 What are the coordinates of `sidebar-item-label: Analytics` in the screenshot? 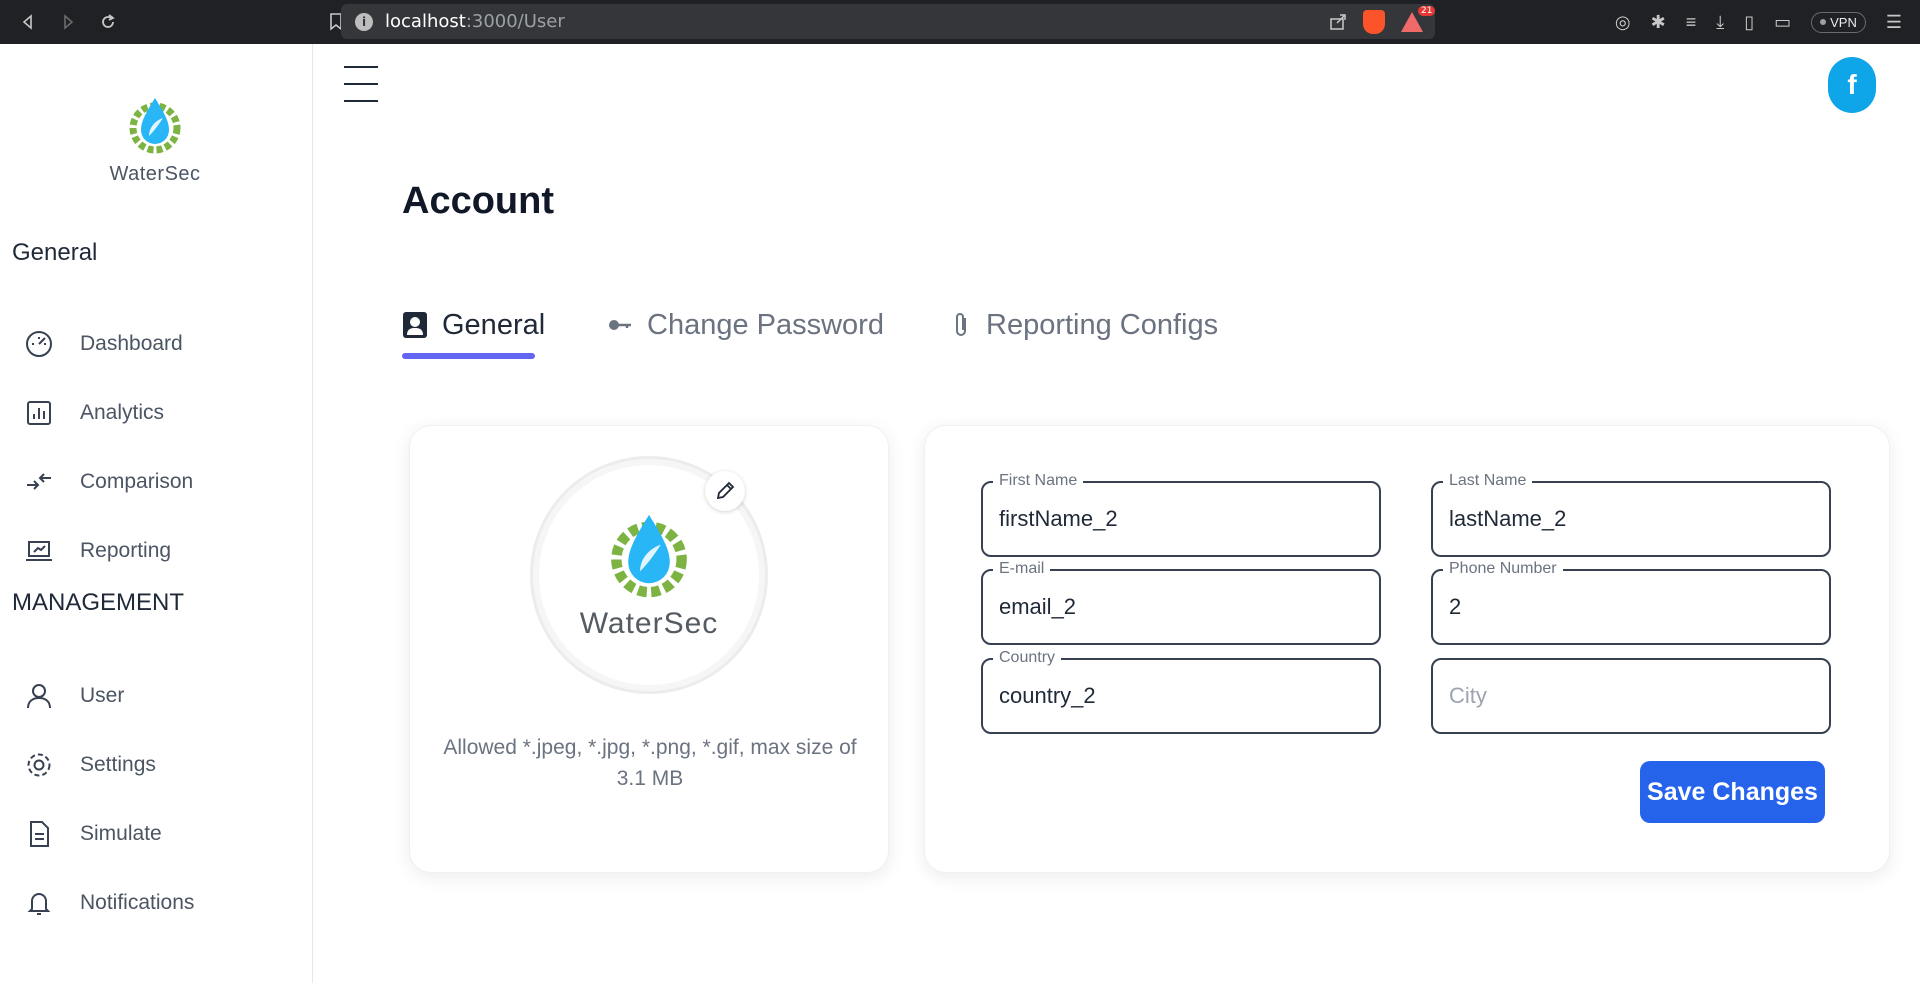 It's located at (122, 412).